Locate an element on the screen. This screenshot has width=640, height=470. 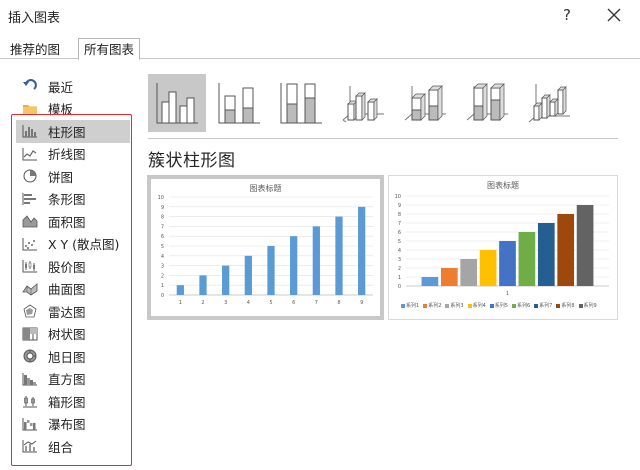
subtype-clustered-column is located at coordinates (177, 103).